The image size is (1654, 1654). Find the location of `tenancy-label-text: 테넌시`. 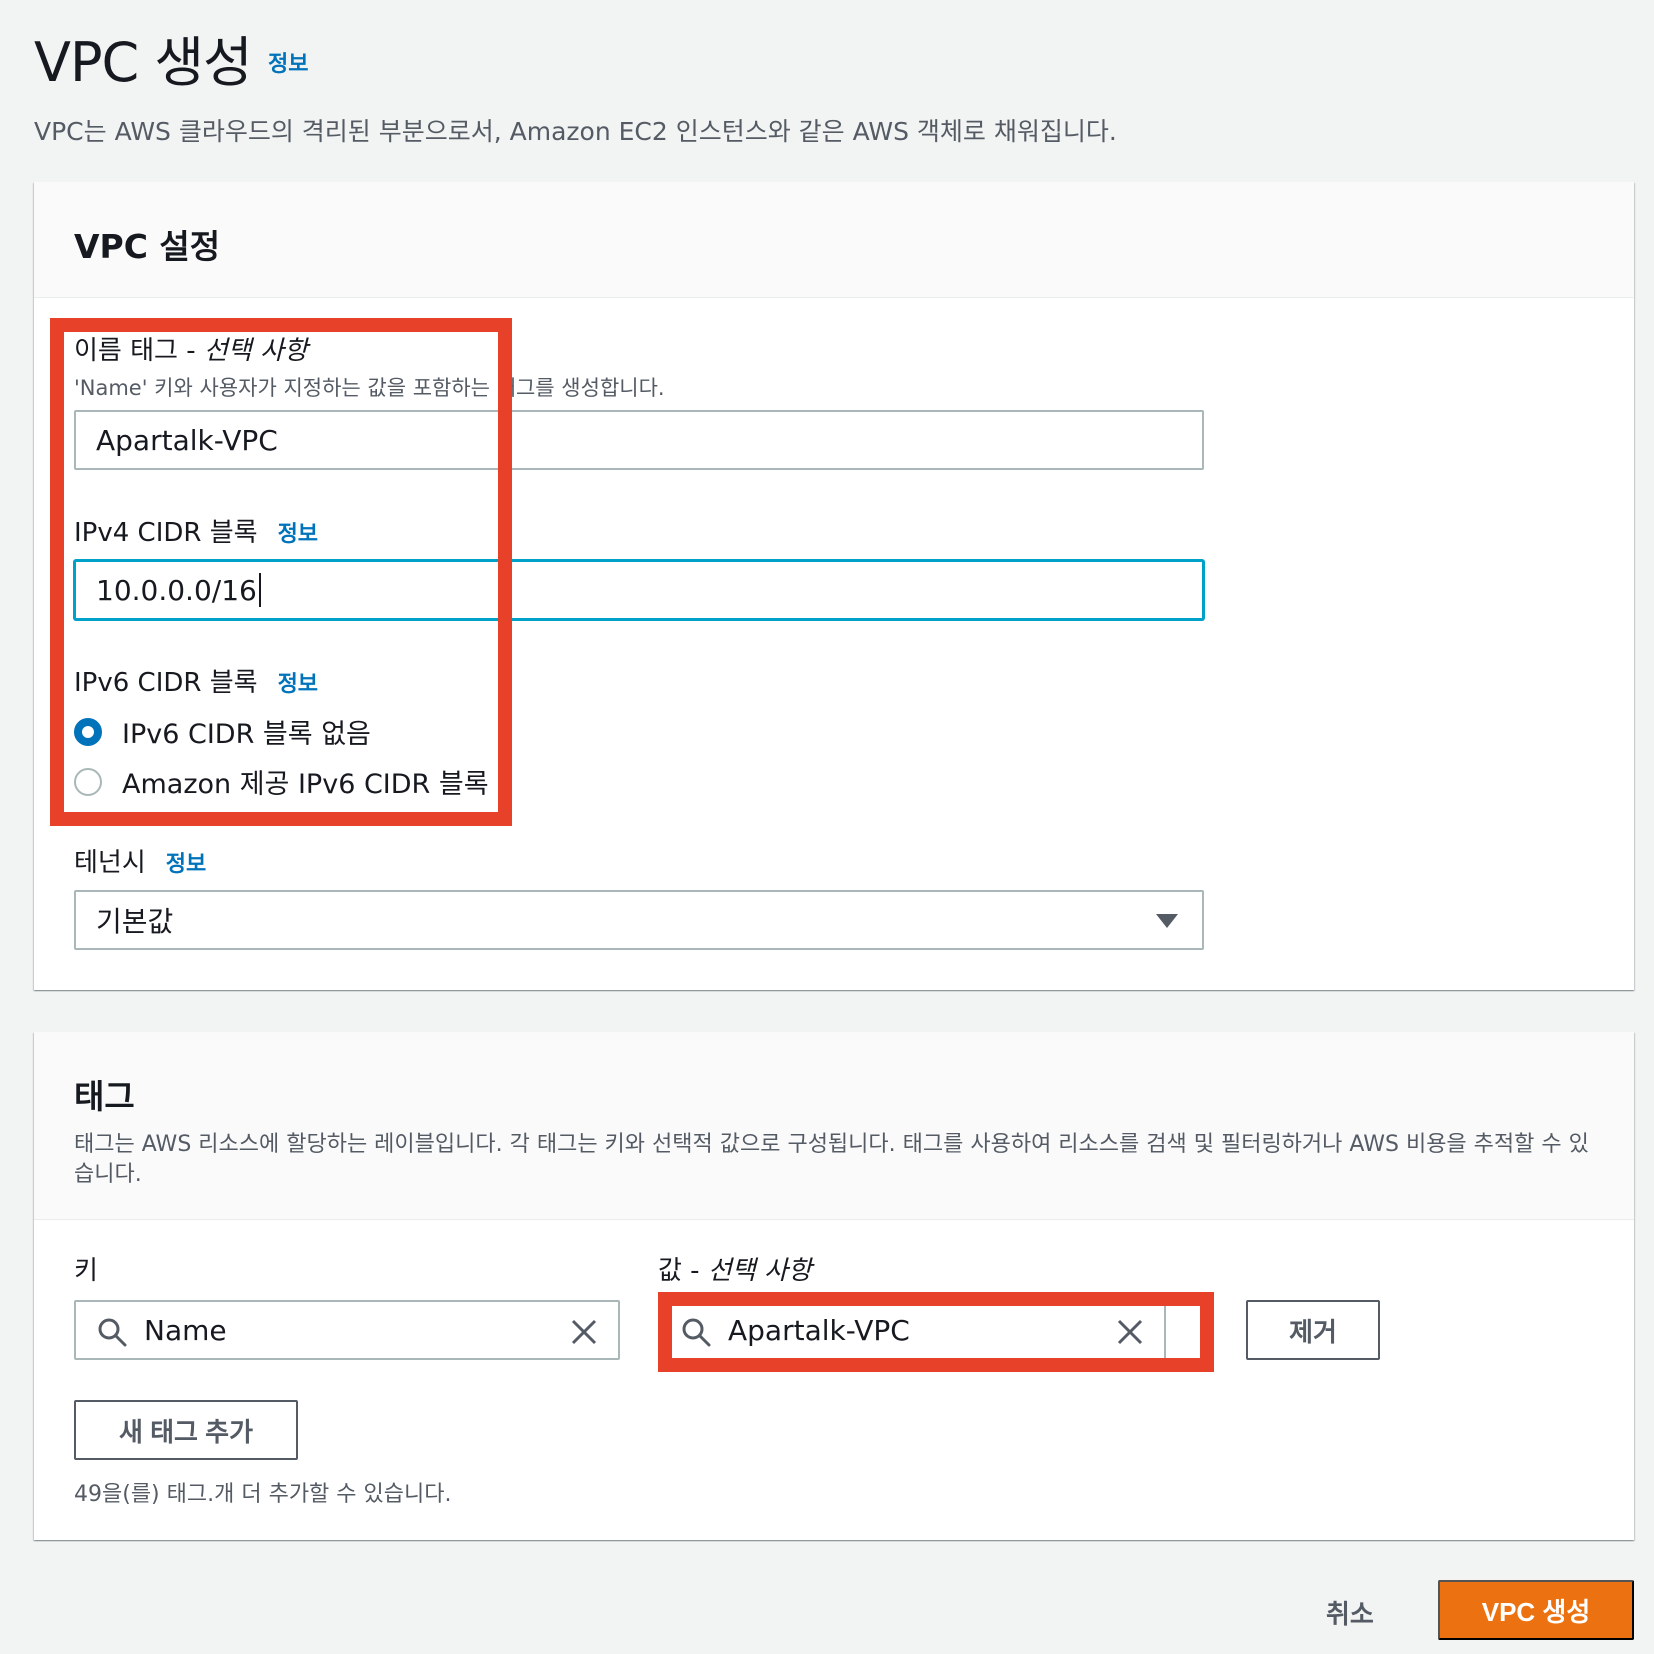

tenancy-label-text: 테넌시 is located at coordinates (110, 863).